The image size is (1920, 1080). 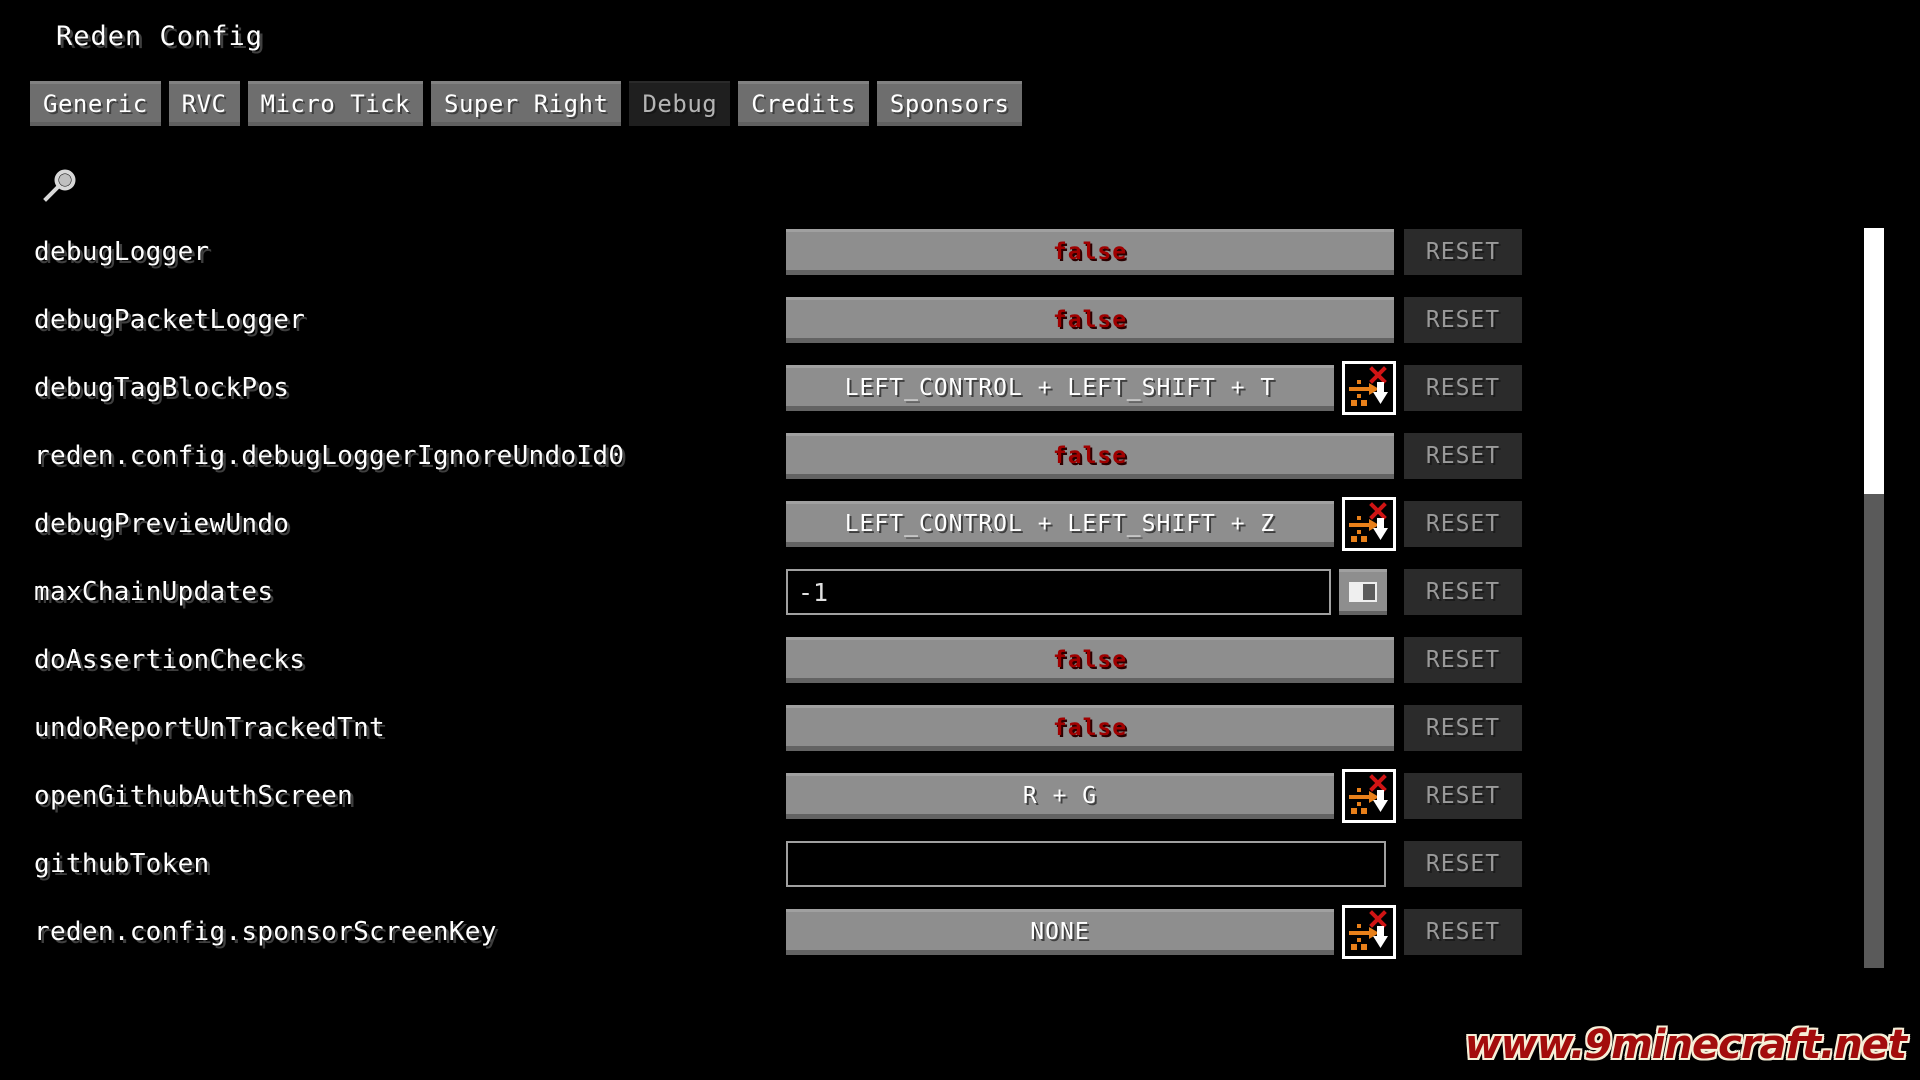 What do you see at coordinates (770, 592) in the screenshot?
I see `config-row: maxChainUpdates -1 RESET` at bounding box center [770, 592].